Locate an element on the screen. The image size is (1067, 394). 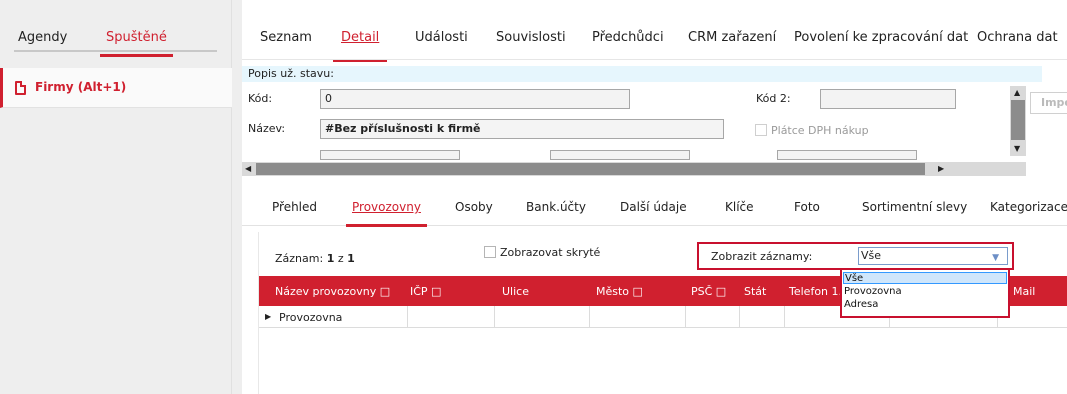
tab-sortimentni-slevy: Sortimentní slevy is located at coordinates (914, 207).